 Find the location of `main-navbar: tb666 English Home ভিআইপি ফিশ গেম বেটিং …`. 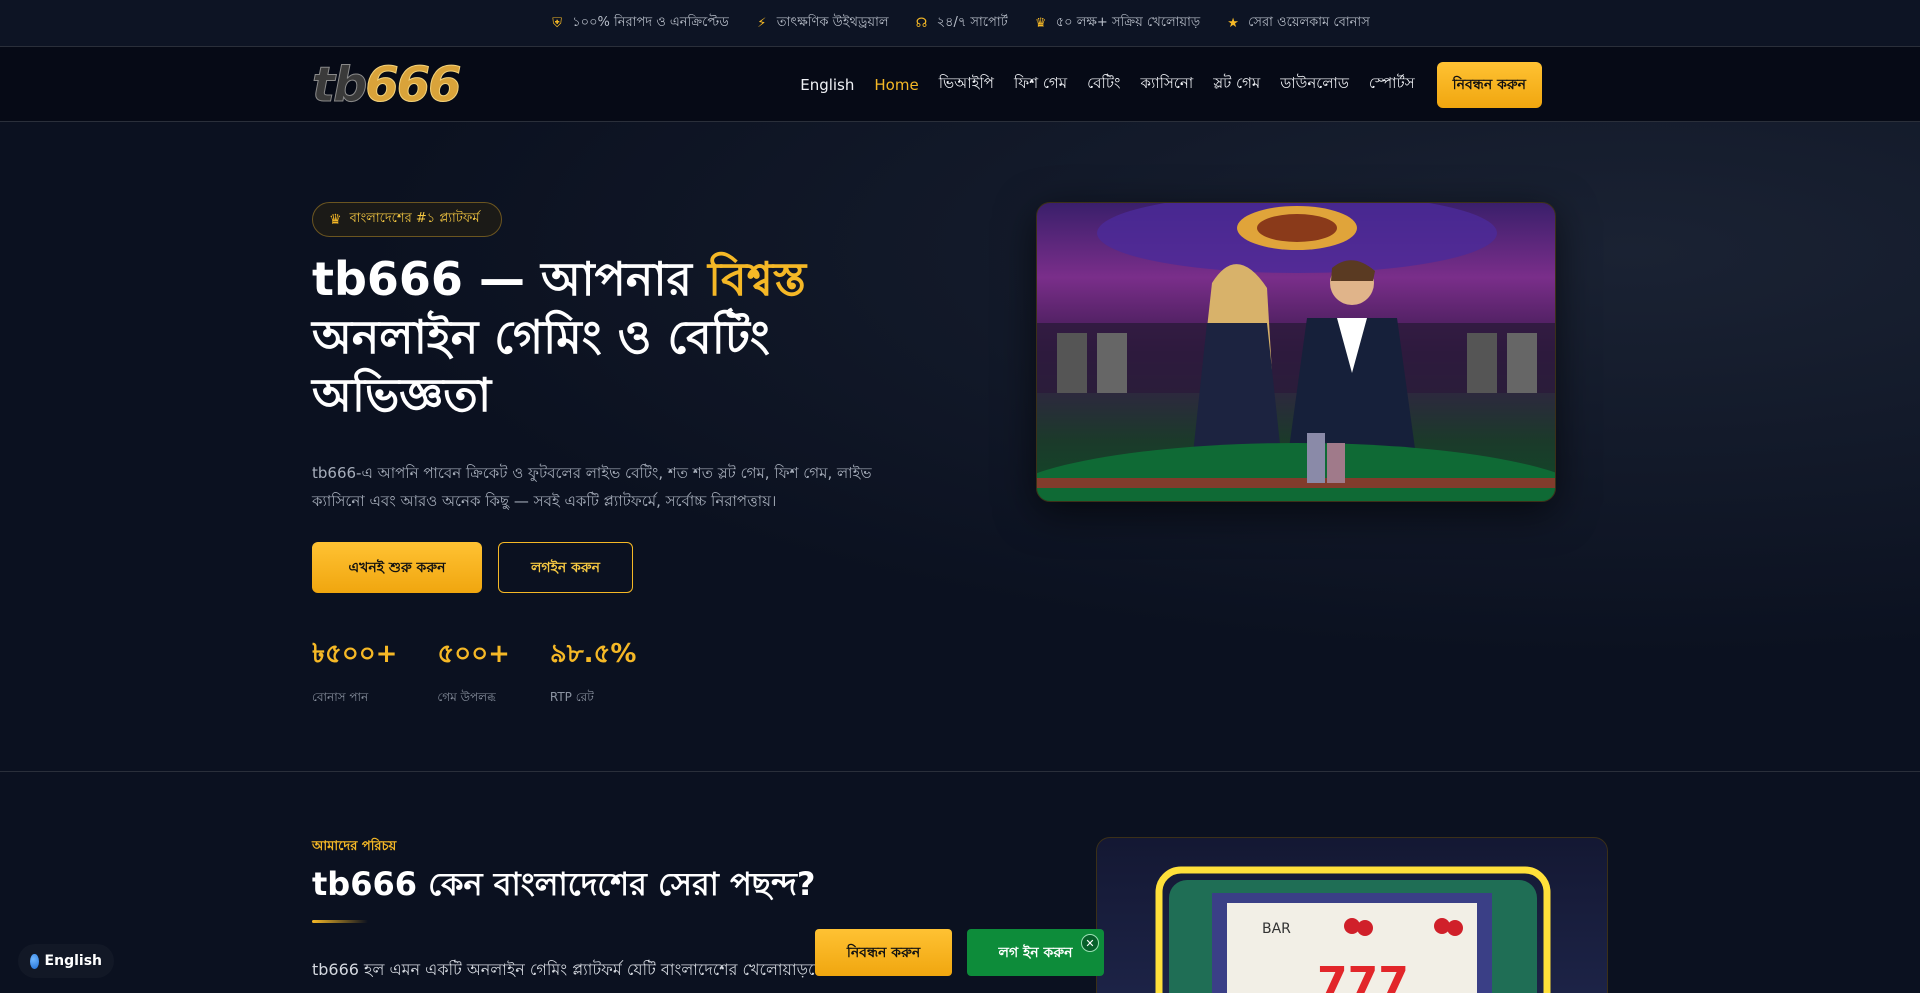

main-navbar: tb666 English Home ভিআইপি ফিশ গেম বেটিং … is located at coordinates (960, 84).